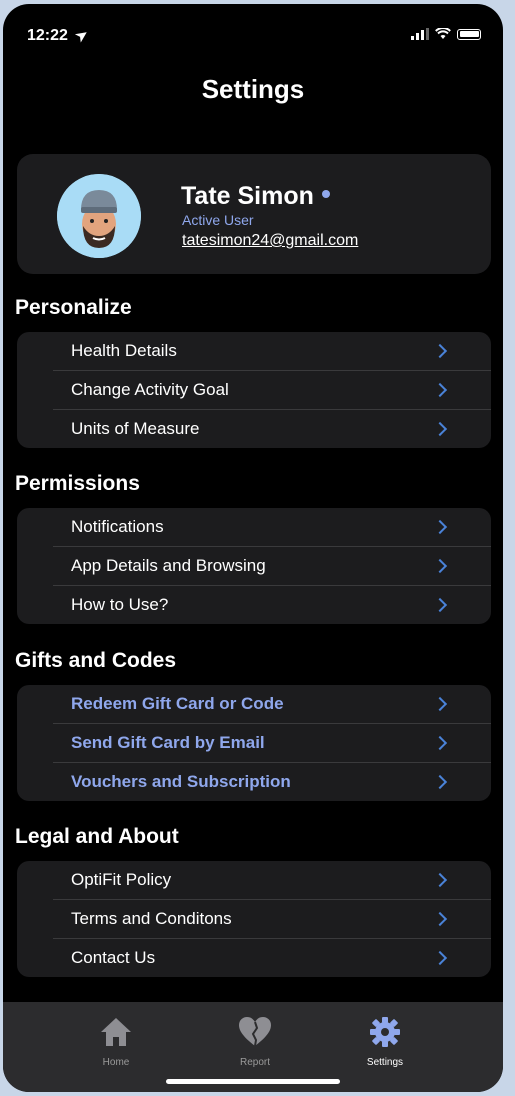 The image size is (515, 1096). Describe the element at coordinates (254, 527) in the screenshot. I see `menu-item-notifications: Notifications` at that location.